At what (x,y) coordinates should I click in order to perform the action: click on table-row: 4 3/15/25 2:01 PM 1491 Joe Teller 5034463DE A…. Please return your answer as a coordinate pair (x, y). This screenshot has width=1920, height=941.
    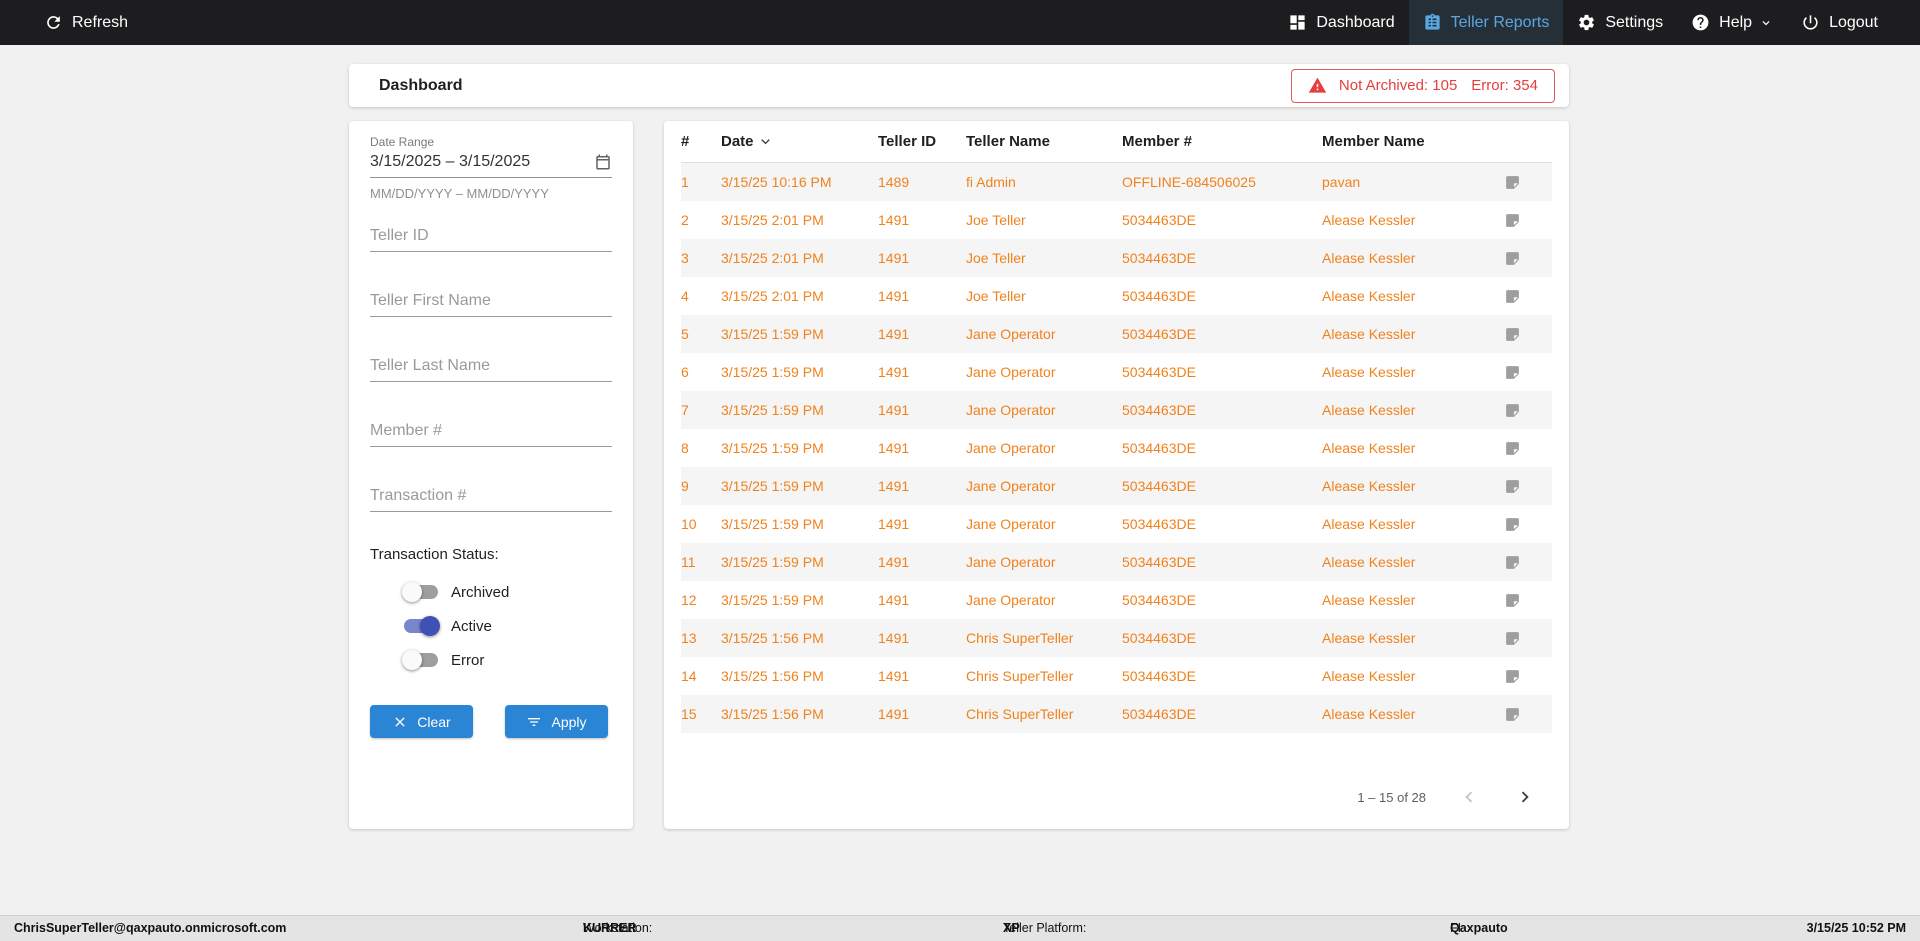
    Looking at the image, I should click on (1116, 296).